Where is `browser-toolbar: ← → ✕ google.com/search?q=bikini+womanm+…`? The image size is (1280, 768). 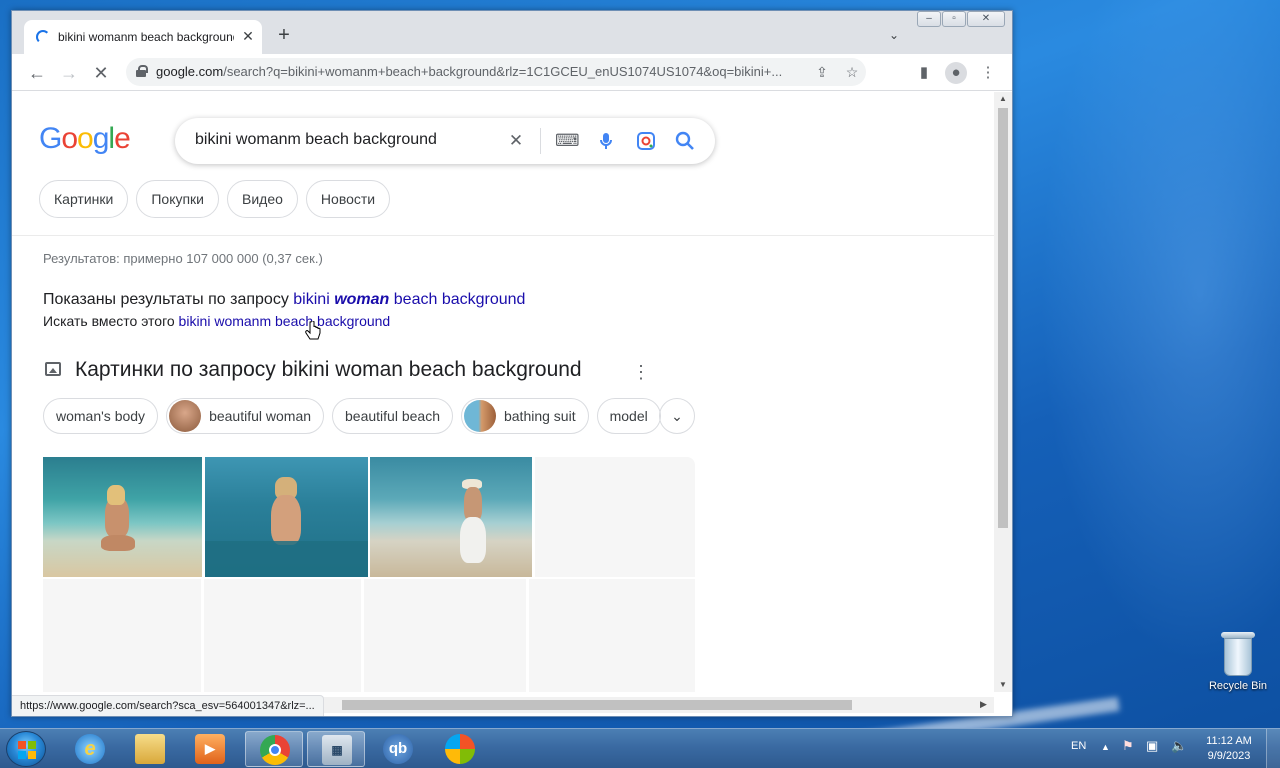
browser-toolbar: ← → ✕ google.com/search?q=bikini+womanm+… is located at coordinates (512, 72).